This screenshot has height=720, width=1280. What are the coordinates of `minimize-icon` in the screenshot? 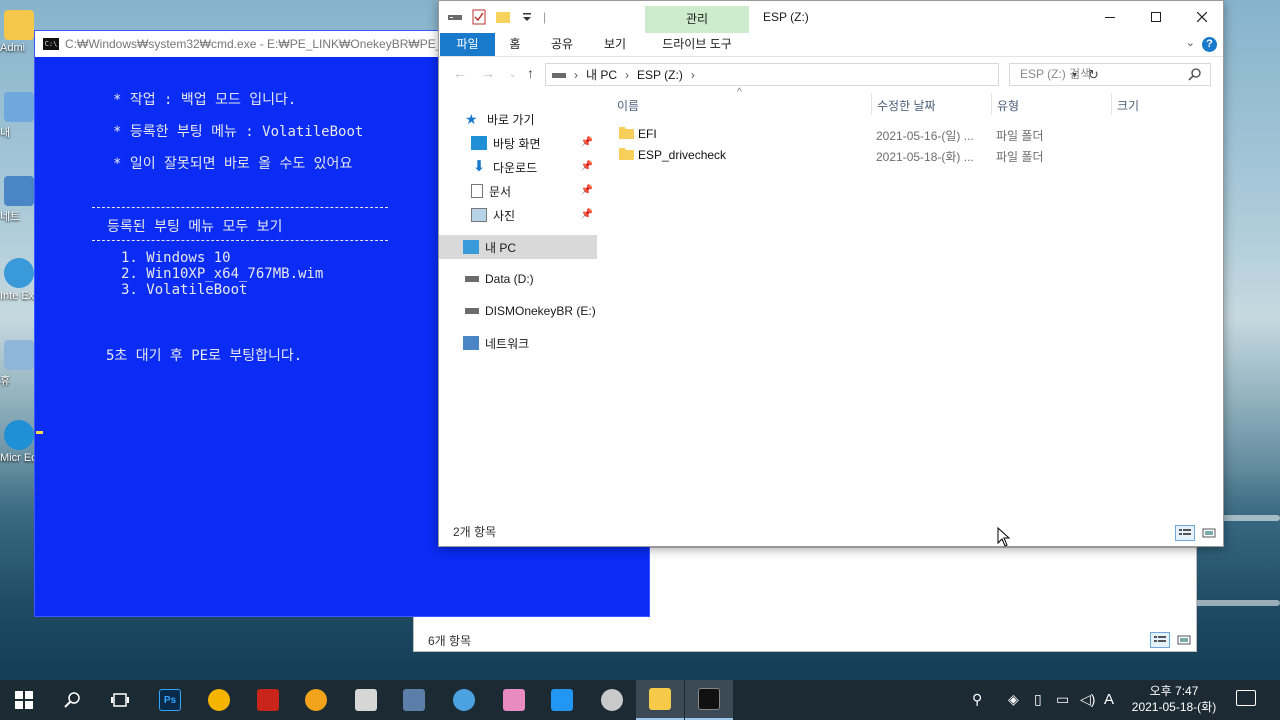 It's located at (1110, 17).